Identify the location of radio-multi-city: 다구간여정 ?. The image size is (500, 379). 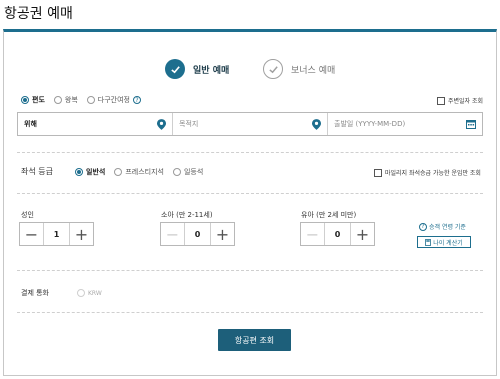
(113, 100).